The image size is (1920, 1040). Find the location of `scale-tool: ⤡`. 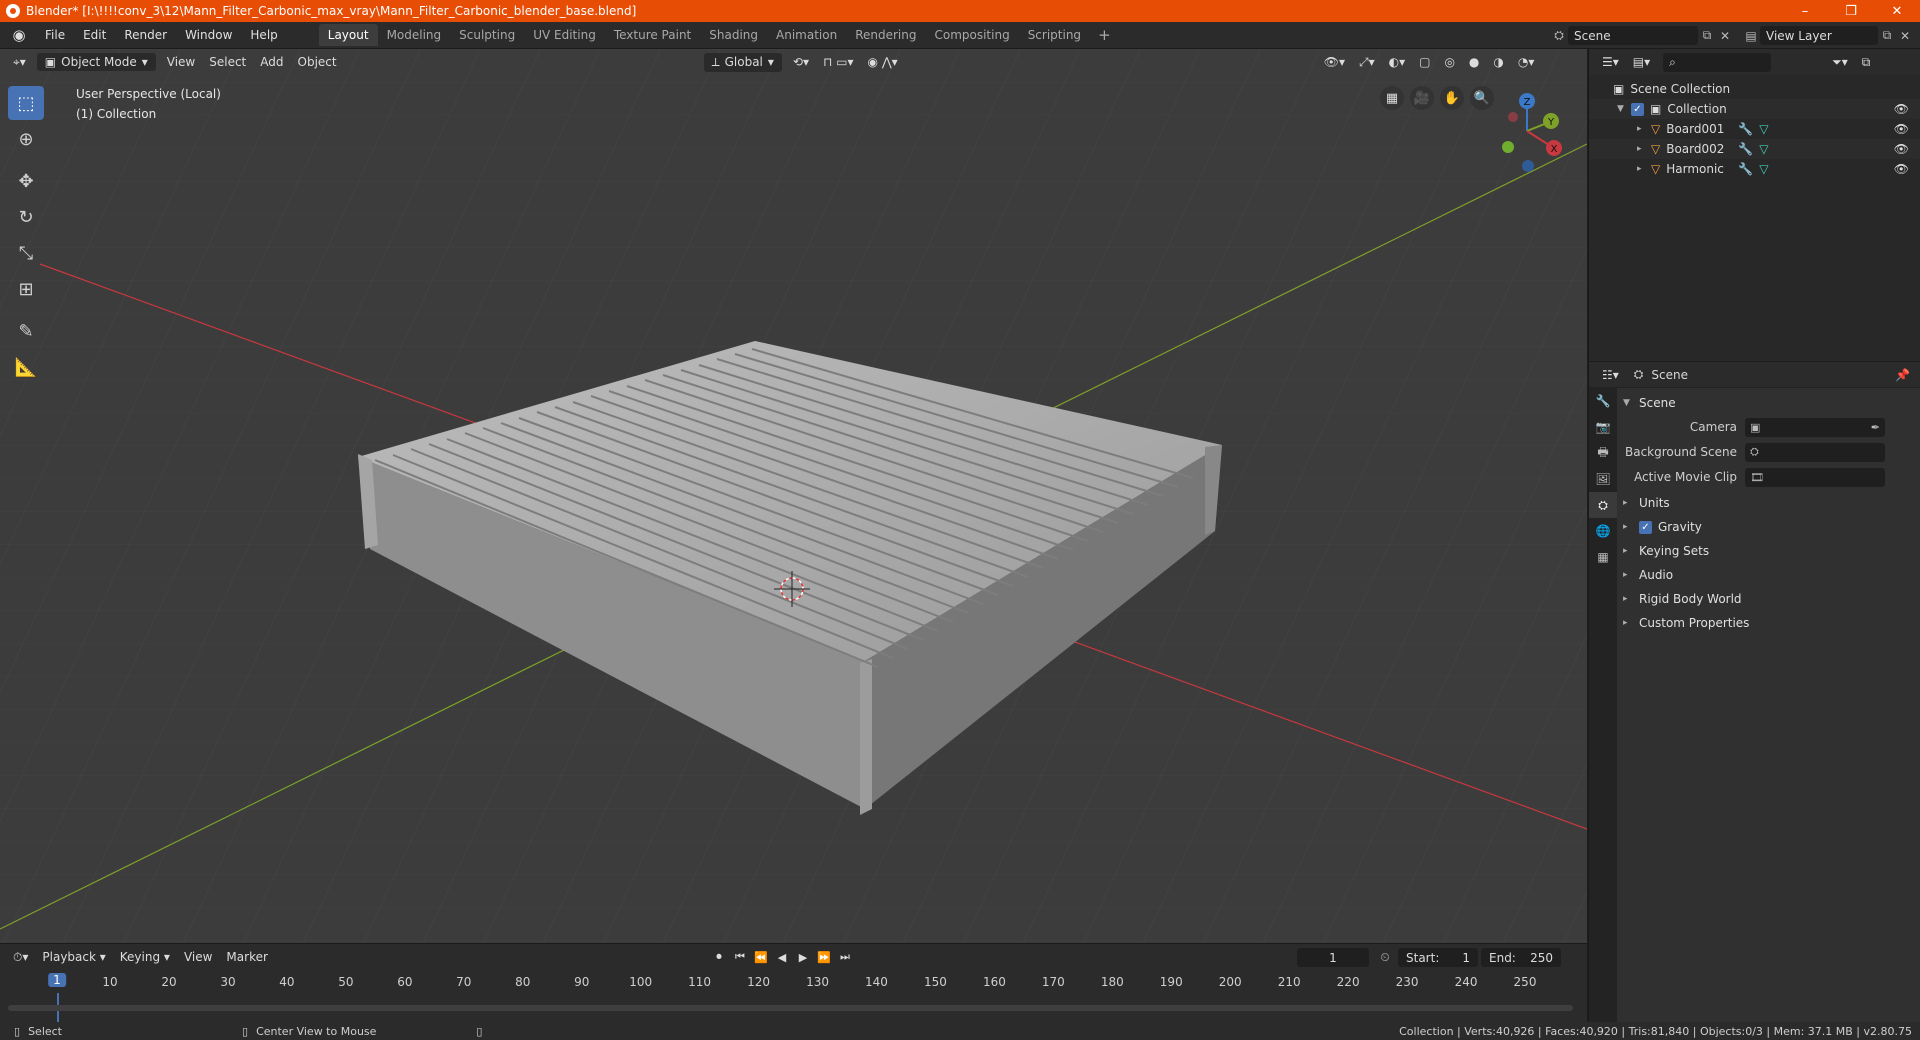

scale-tool: ⤡ is located at coordinates (26, 253).